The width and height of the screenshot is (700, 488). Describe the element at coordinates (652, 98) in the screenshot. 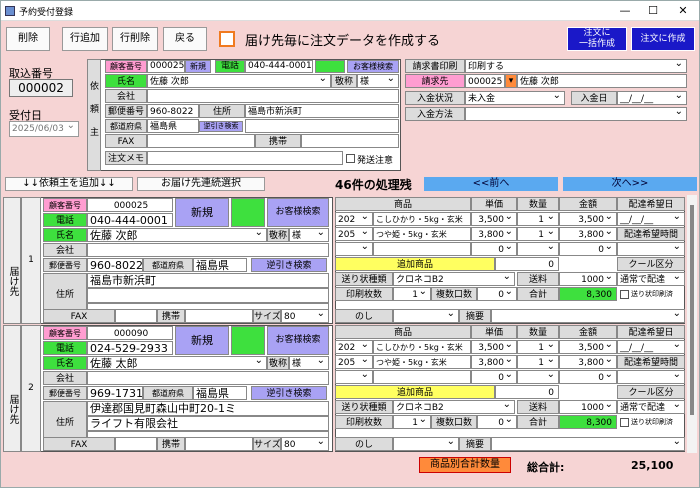

I see `pay-date-picker: __/__/__` at that location.